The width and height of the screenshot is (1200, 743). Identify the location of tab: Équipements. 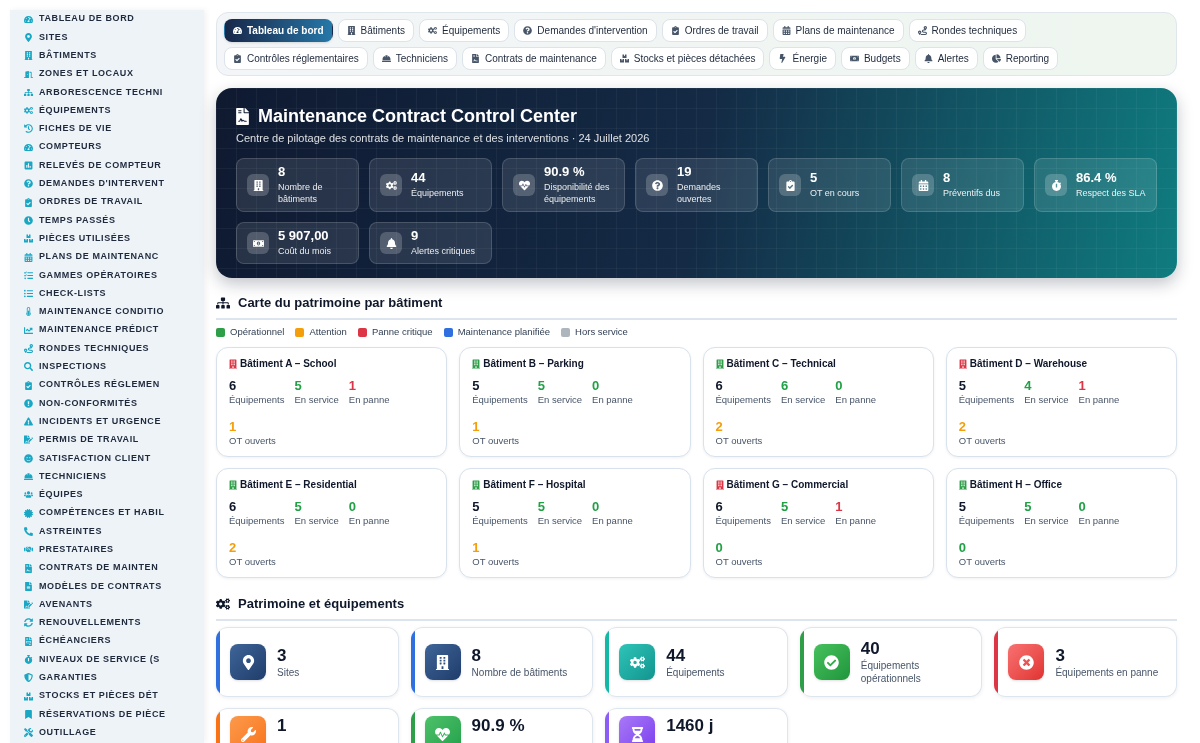
(464, 30).